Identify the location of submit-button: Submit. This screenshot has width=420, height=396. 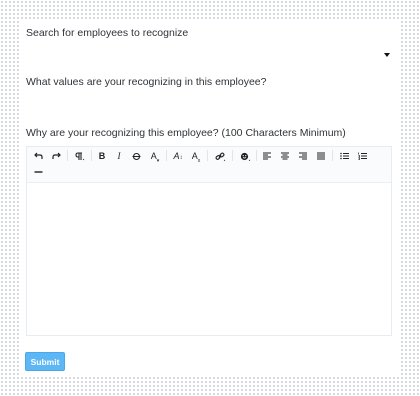
(45, 361).